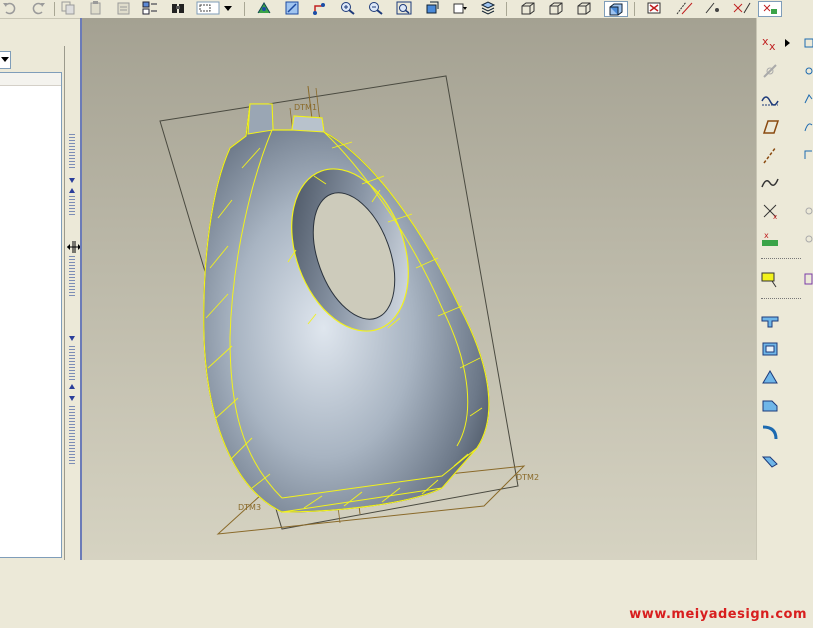 The height and width of the screenshot is (628, 813). I want to click on model-tree-dropdown, so click(5, 60).